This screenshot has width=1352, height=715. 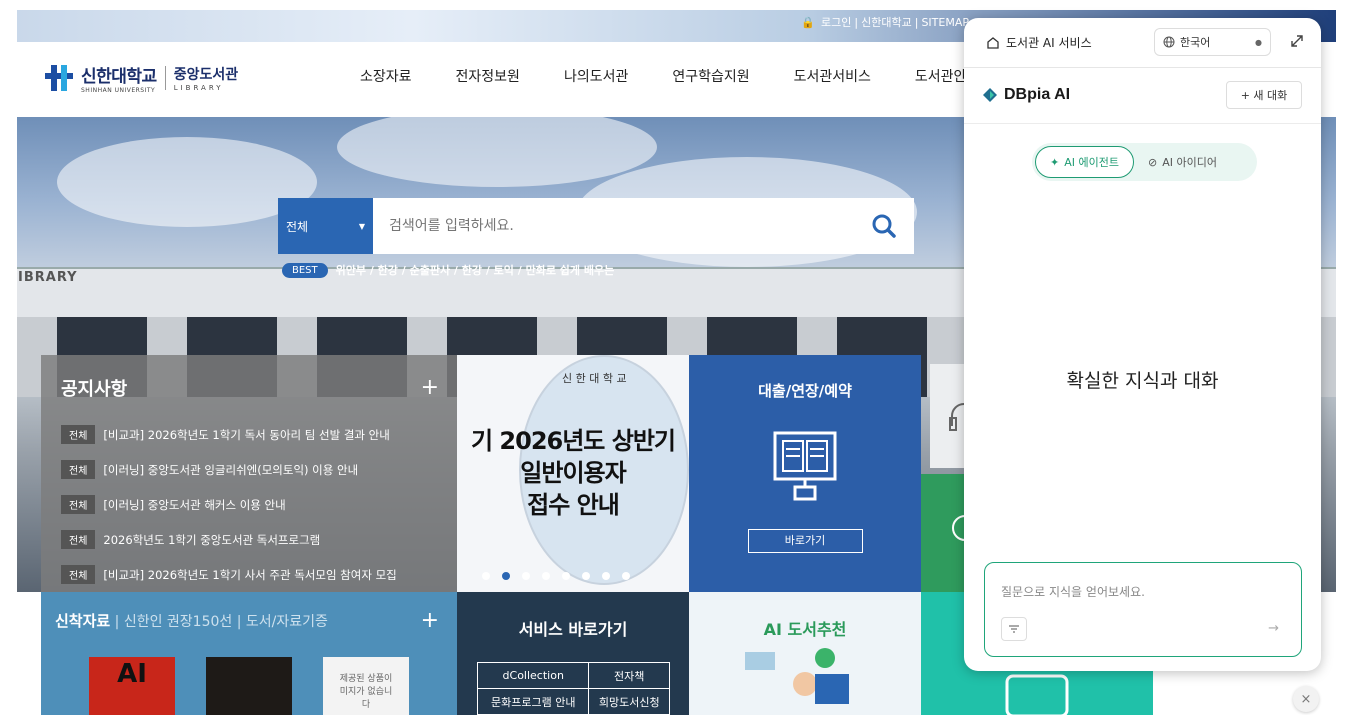 What do you see at coordinates (488, 76) in the screenshot?
I see `nav-eresources: 전자정보원` at bounding box center [488, 76].